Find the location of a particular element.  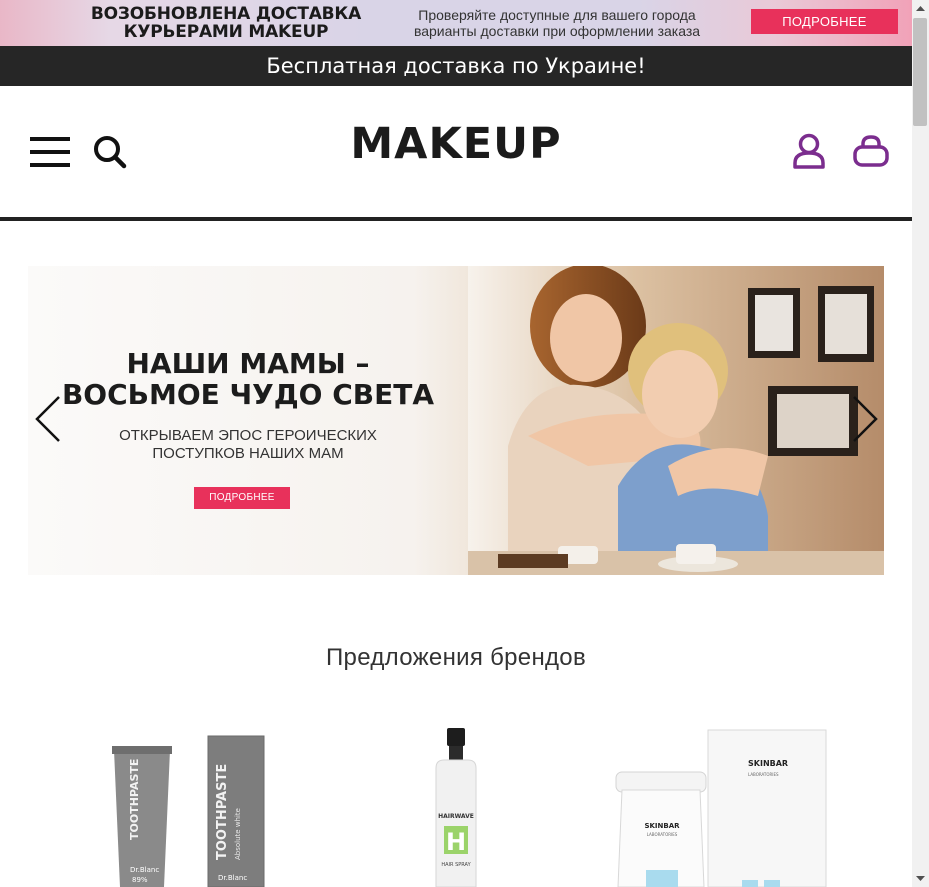

drblanc-box-label: TOOTHPASTE is located at coordinates (222, 812).